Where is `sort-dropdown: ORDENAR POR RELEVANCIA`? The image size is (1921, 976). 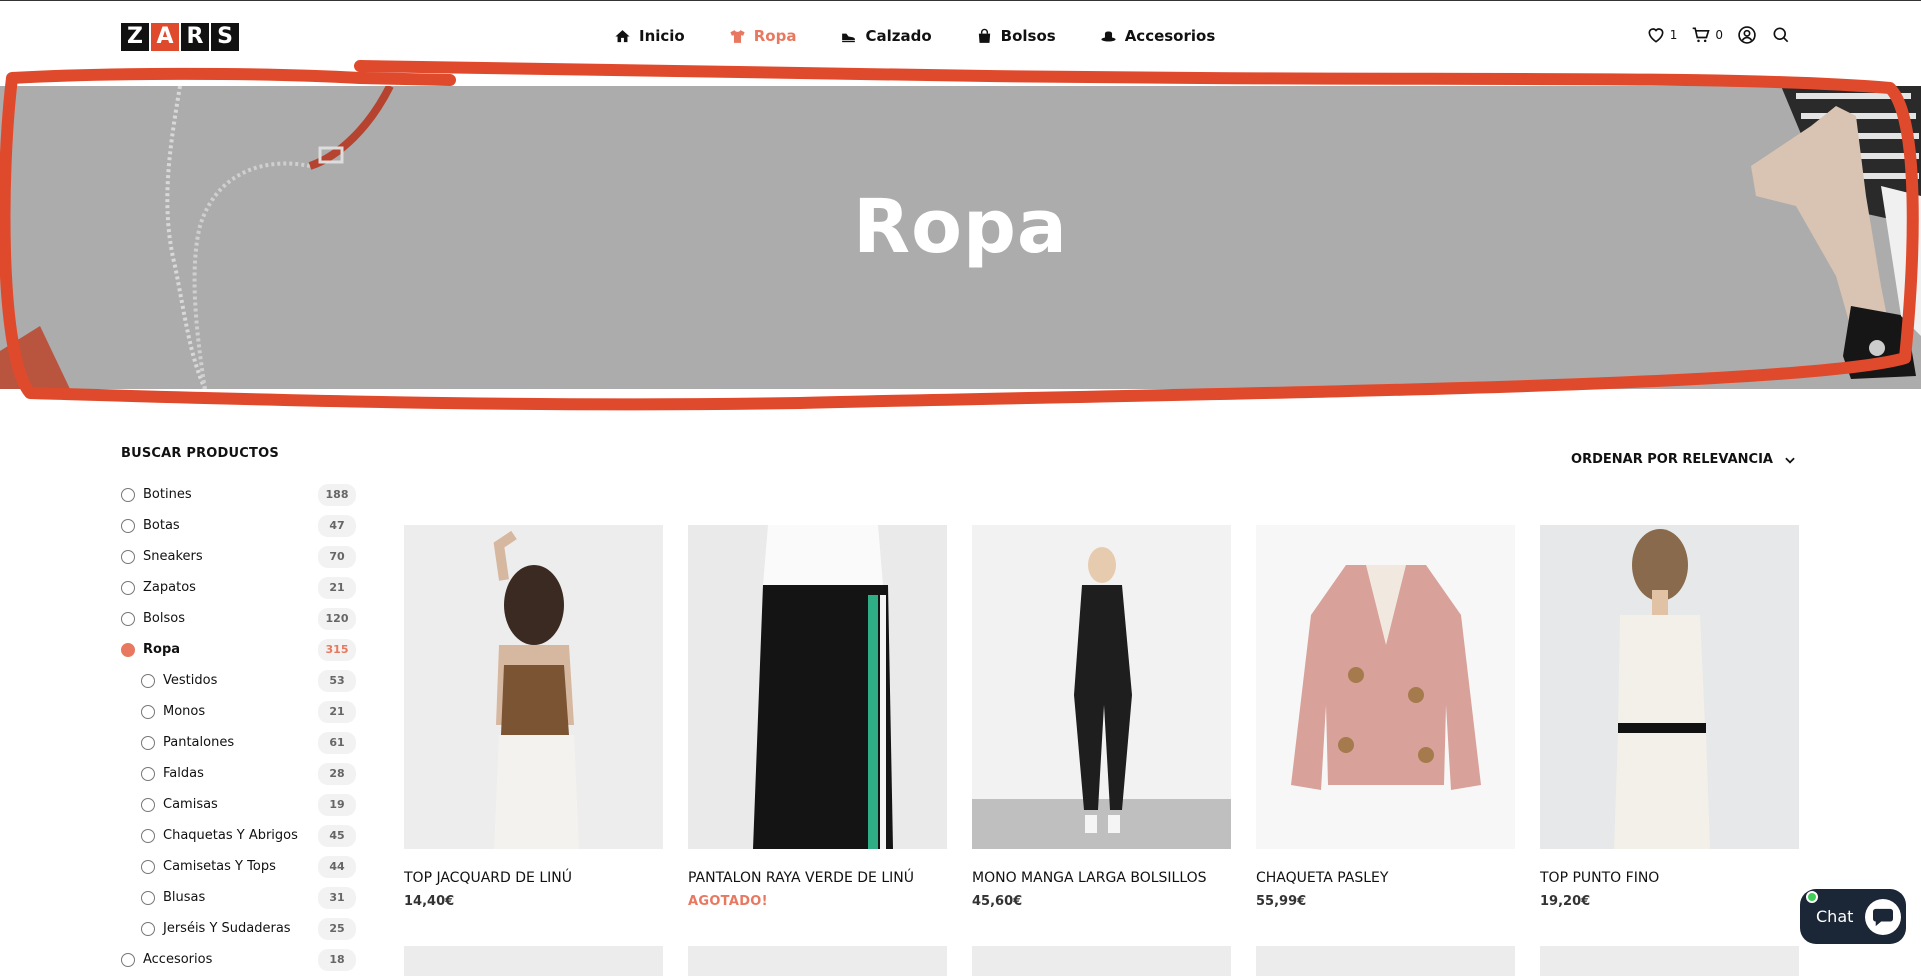 sort-dropdown: ORDENAR POR RELEVANCIA is located at coordinates (1684, 459).